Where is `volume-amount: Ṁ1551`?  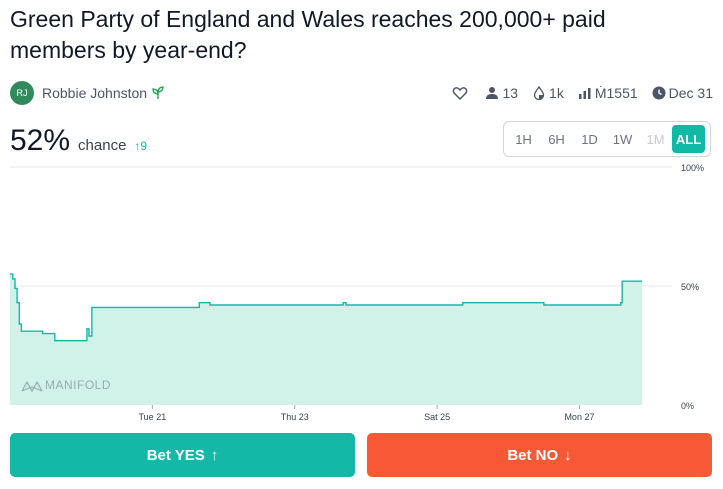
volume-amount: Ṁ1551 is located at coordinates (616, 93).